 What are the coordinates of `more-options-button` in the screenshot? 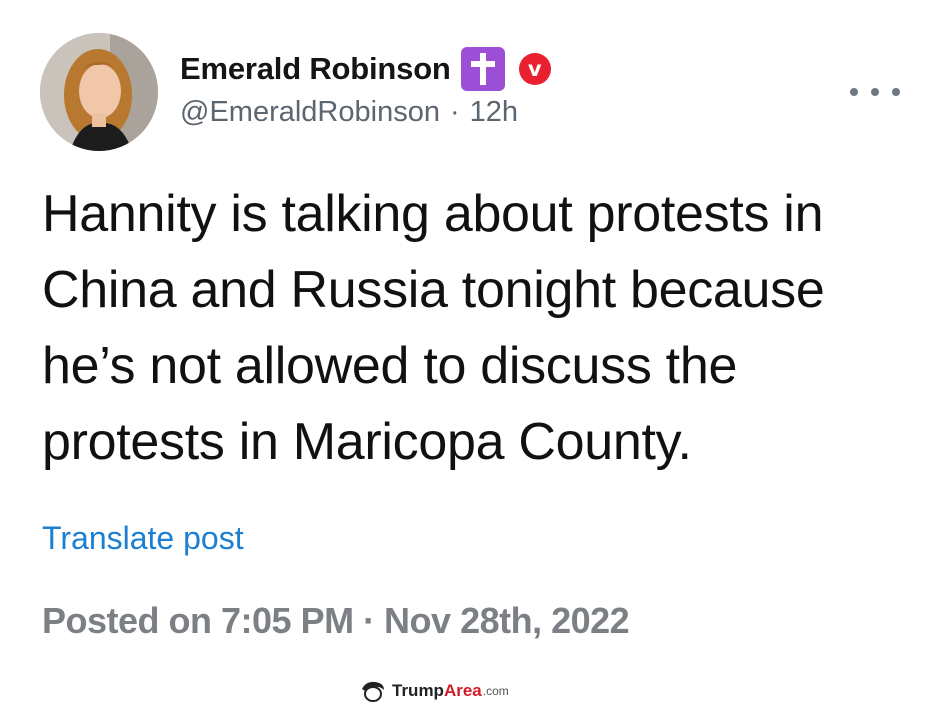 It's located at (875, 92).